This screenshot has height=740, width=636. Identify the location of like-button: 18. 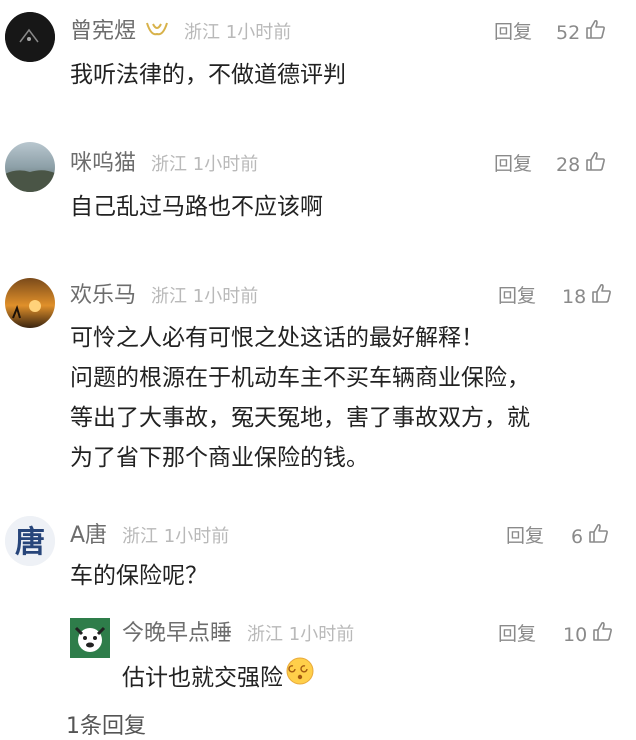
(587, 297).